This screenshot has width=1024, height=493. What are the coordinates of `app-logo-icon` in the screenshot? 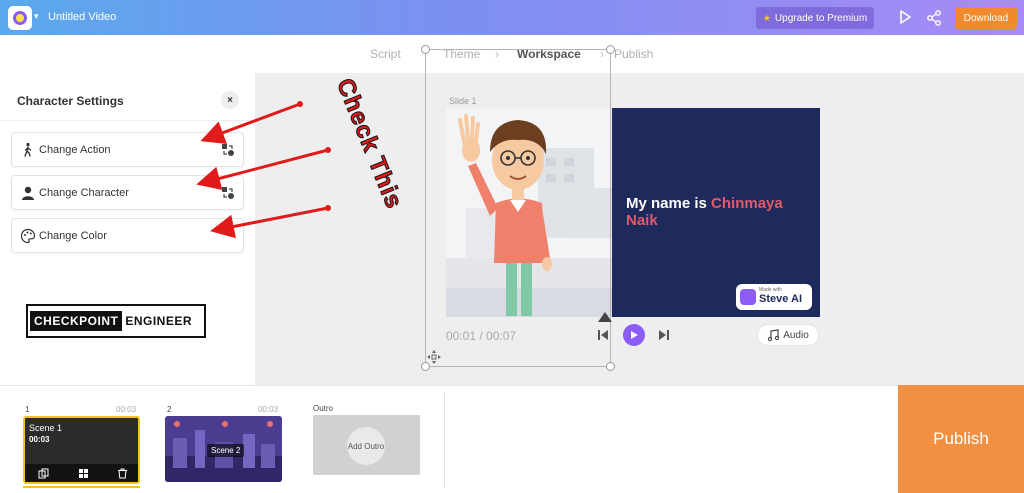 It's located at (20, 18).